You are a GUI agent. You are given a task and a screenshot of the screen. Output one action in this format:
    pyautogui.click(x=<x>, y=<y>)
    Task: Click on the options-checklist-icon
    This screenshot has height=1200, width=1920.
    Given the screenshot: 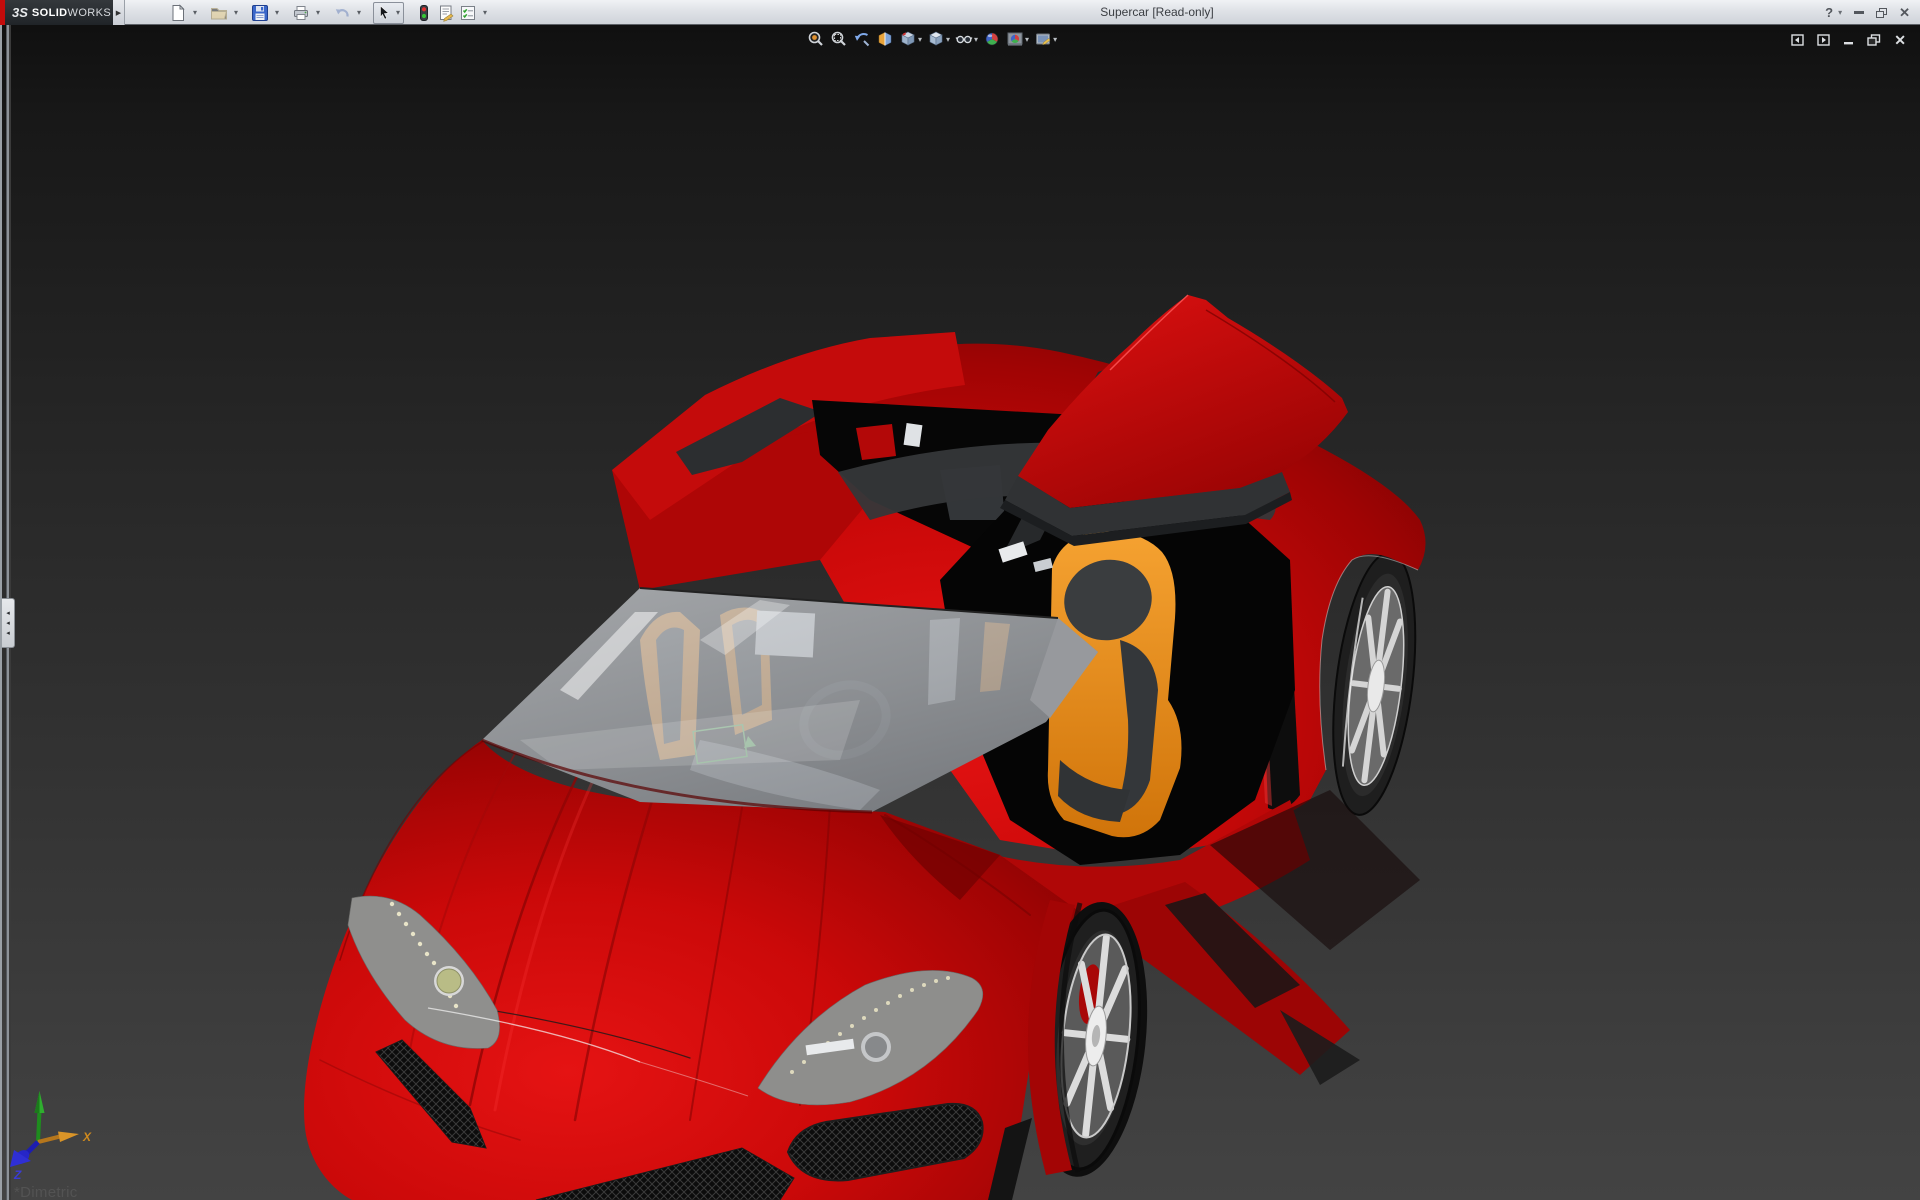 What is the action you would take?
    pyautogui.click(x=468, y=12)
    